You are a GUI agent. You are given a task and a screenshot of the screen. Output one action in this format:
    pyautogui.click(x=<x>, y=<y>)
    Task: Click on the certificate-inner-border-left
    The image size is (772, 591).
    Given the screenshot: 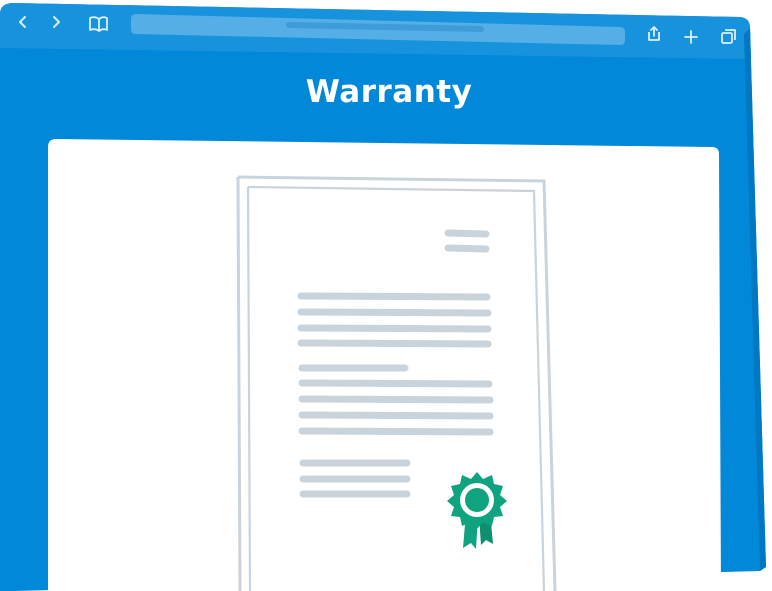 What is the action you would take?
    pyautogui.click(x=249, y=388)
    